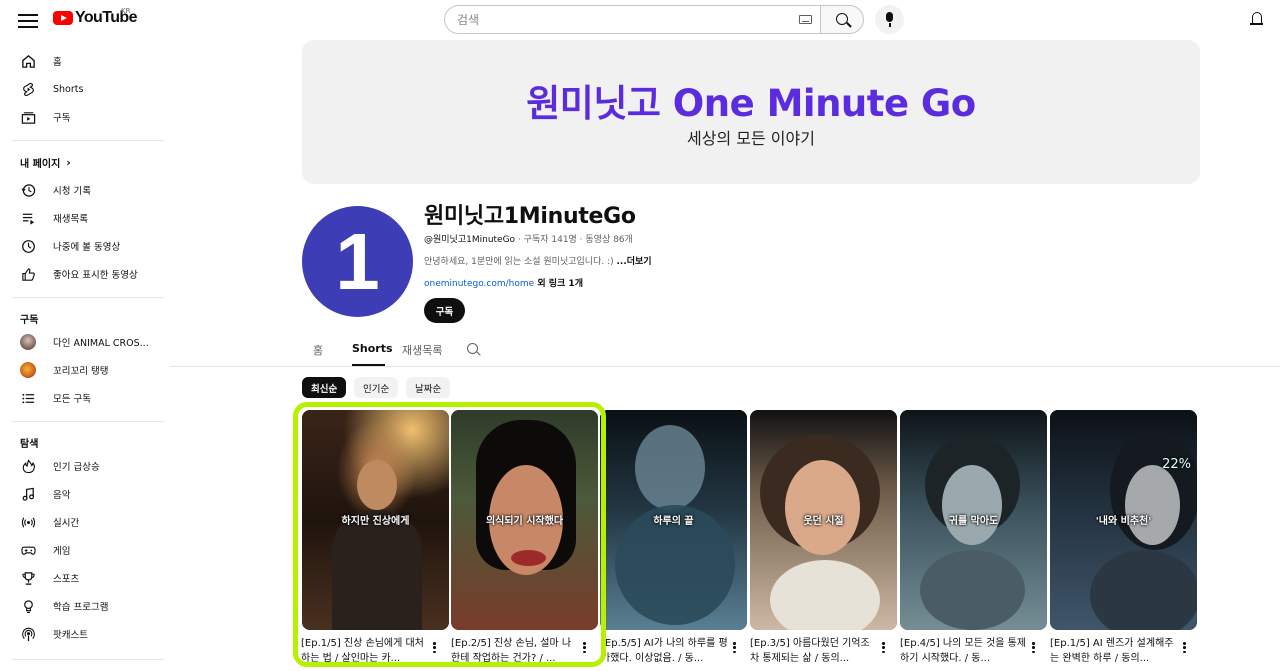 This screenshot has width=1280, height=671. I want to click on home-icon, so click(28, 61).